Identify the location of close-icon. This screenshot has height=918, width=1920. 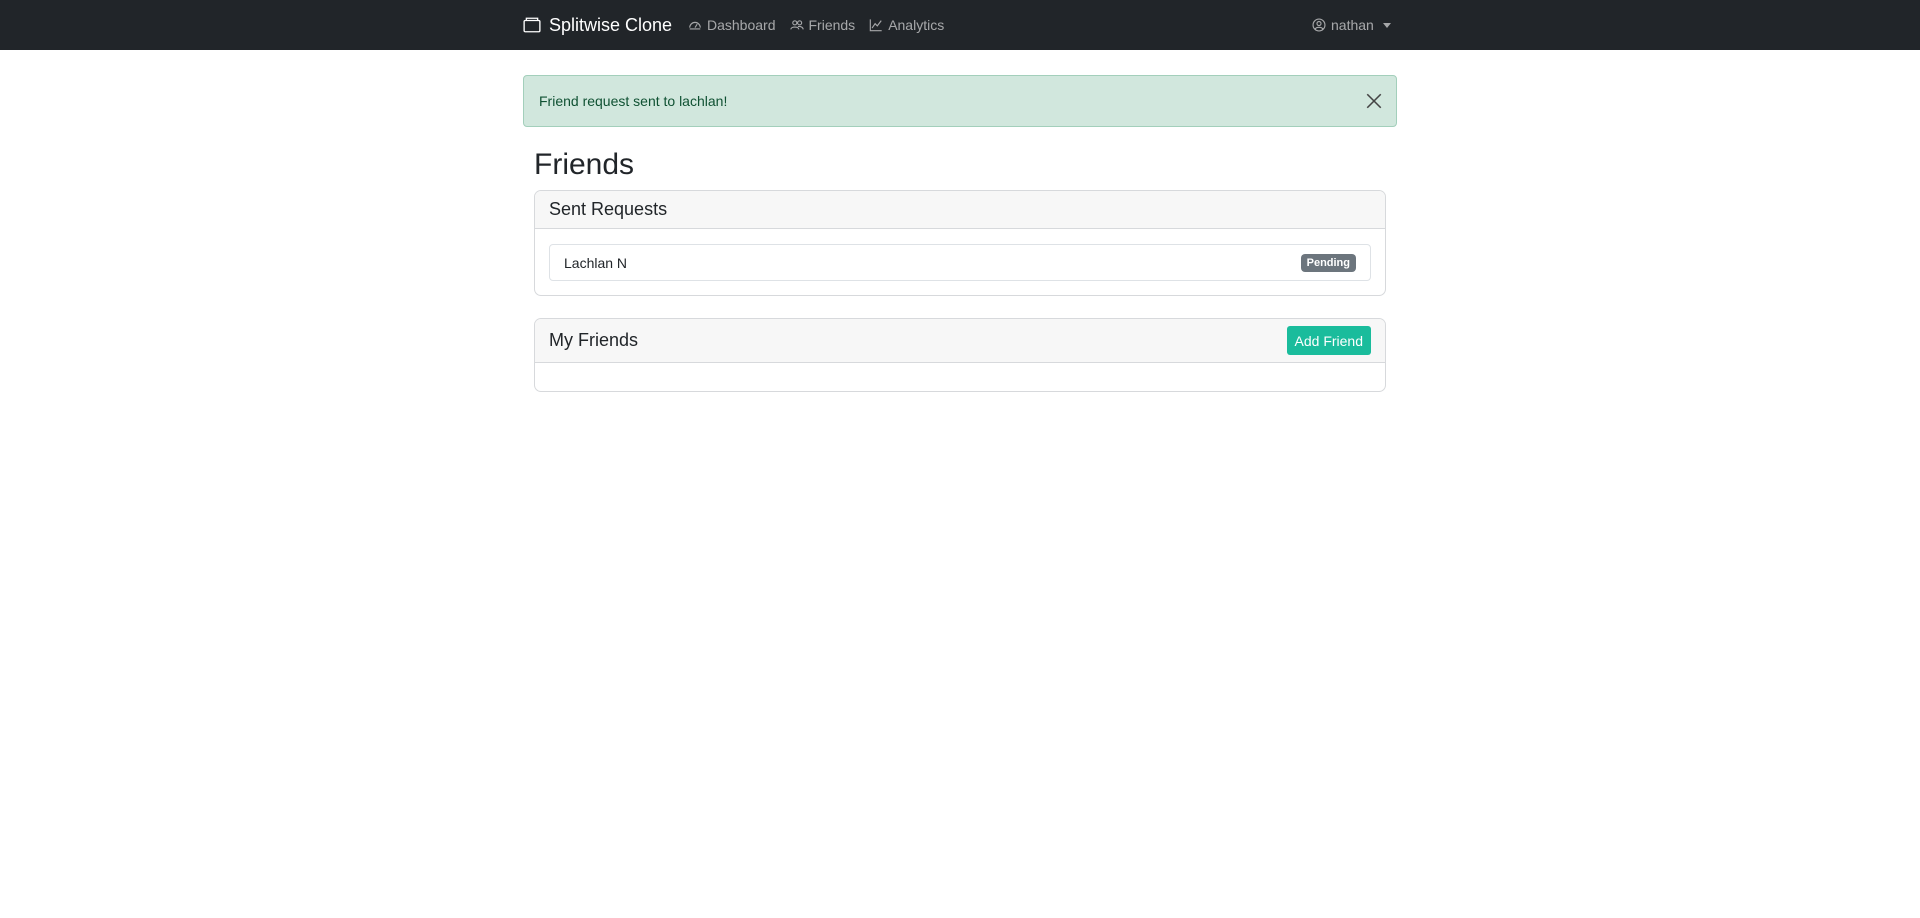
(1374, 101).